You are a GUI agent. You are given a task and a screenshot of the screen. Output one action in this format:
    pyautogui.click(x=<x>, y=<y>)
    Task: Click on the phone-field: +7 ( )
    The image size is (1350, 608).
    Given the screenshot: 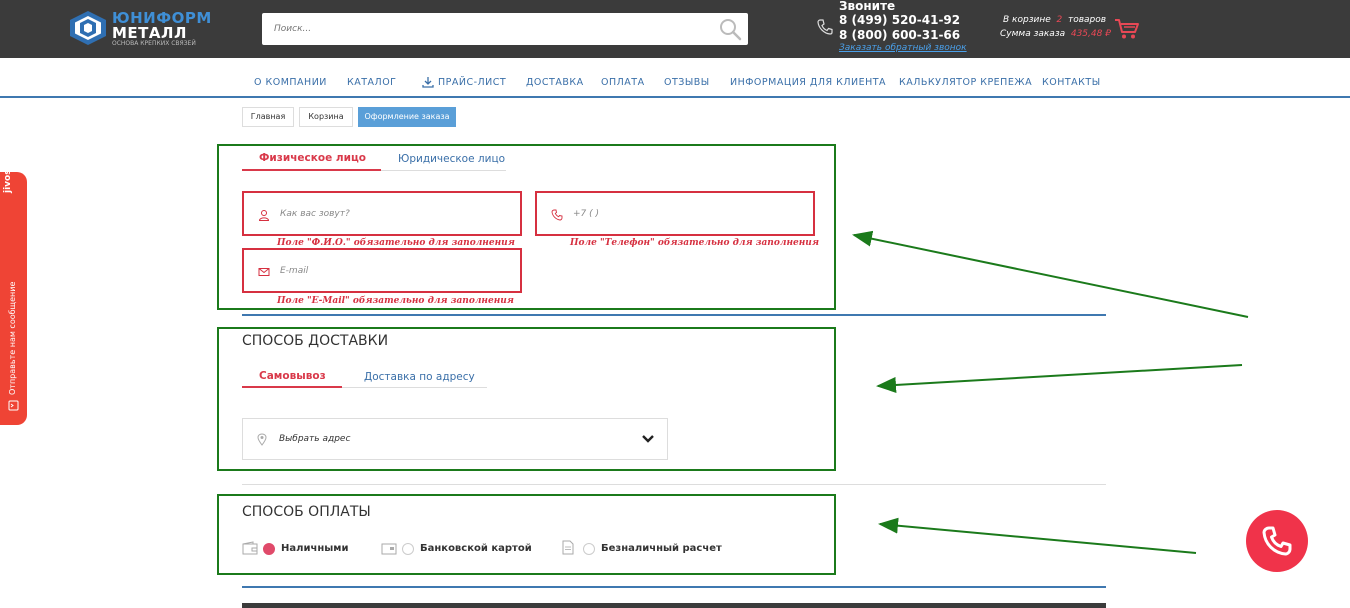 What is the action you would take?
    pyautogui.click(x=675, y=213)
    